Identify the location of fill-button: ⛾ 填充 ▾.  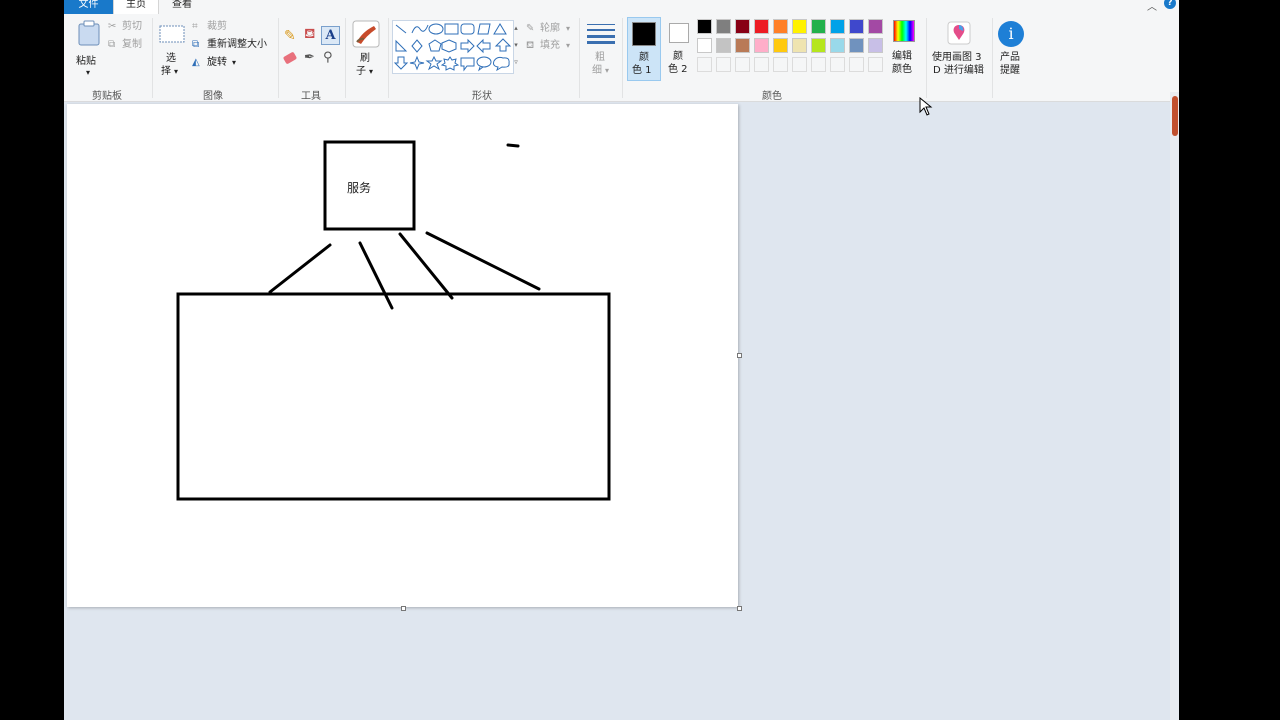
(551, 46).